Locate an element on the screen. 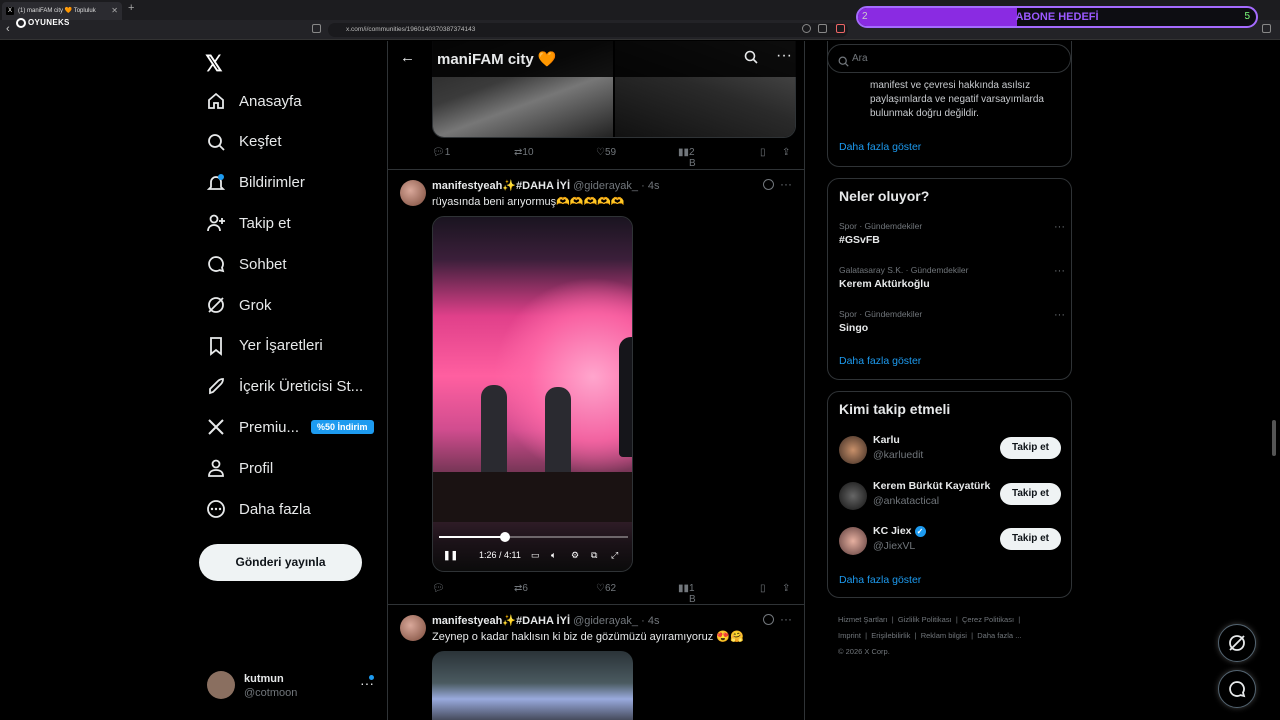  footer-link: Reklam bilgisi is located at coordinates (944, 635).